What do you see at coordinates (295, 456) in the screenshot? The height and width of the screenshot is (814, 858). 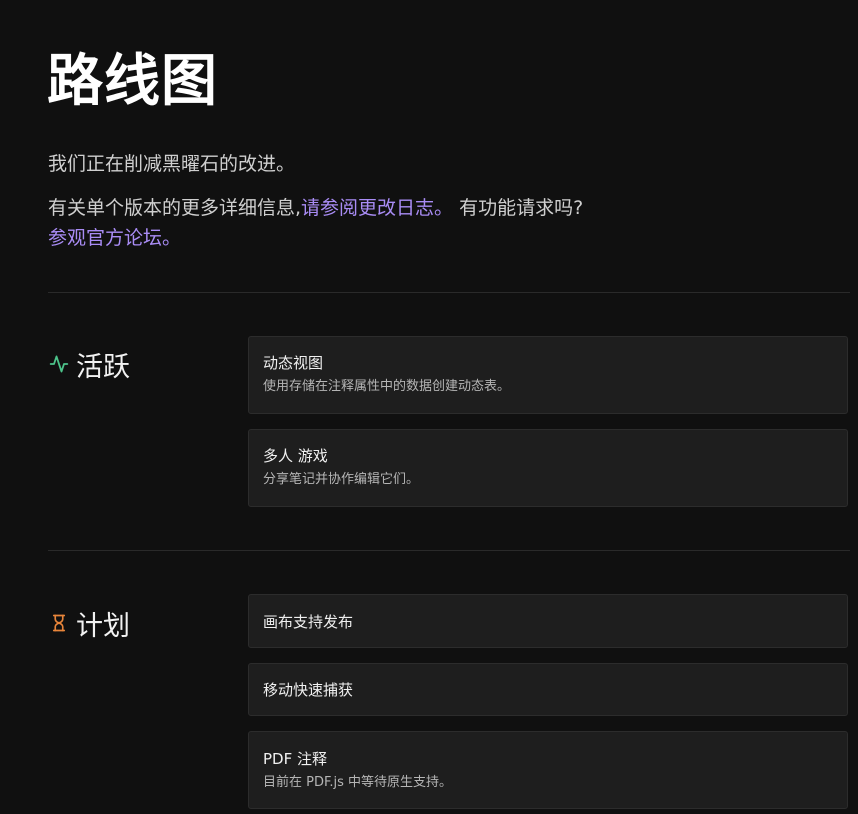 I see `card-title: 多人 游戏` at bounding box center [295, 456].